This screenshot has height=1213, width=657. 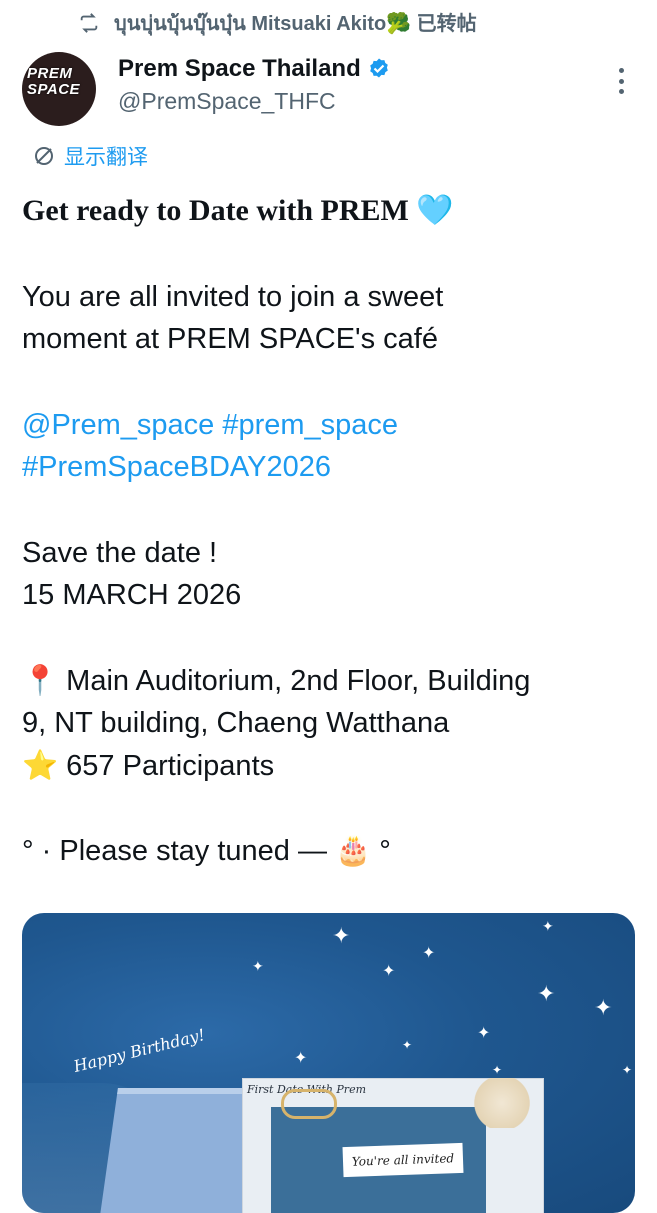 I want to click on author-name: Prem Space Thailand, so click(x=239, y=69).